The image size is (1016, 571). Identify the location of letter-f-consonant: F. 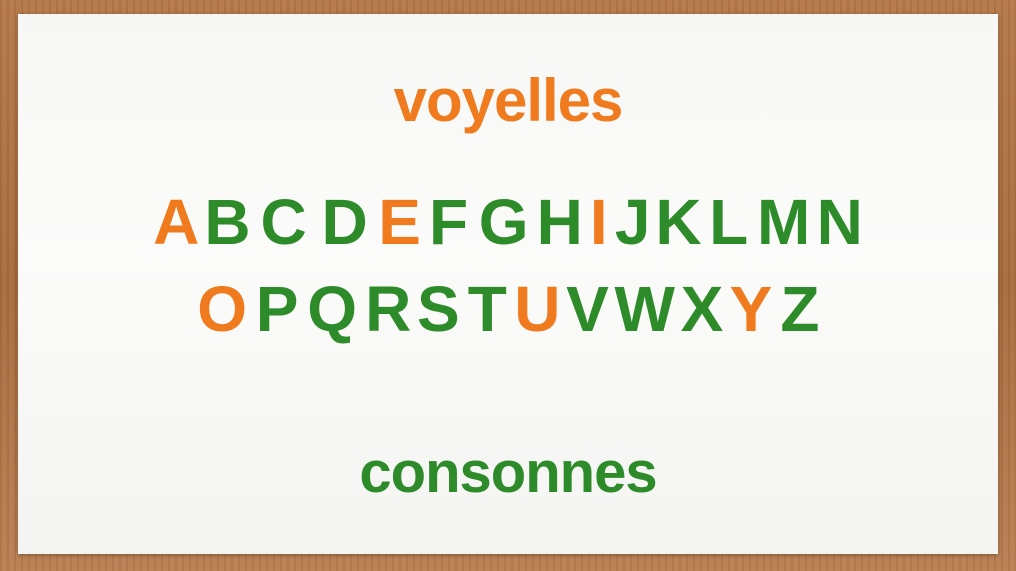
(449, 222).